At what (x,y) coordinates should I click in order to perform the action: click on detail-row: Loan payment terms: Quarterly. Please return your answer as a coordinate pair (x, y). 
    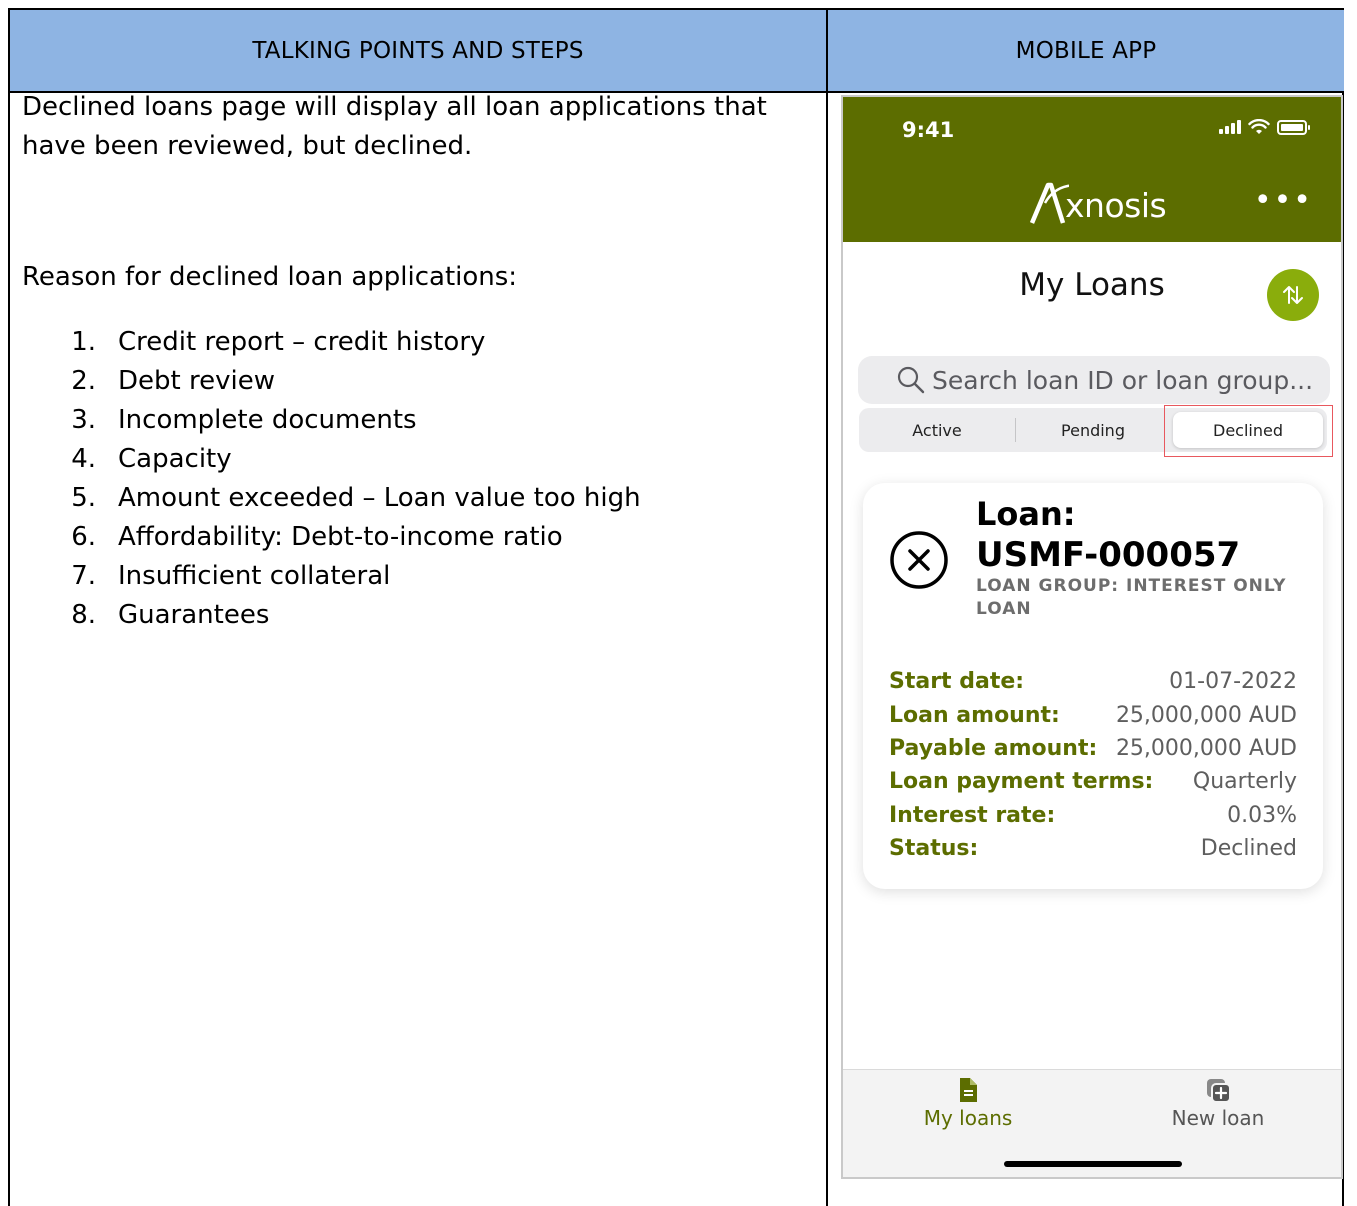
    Looking at the image, I should click on (1093, 781).